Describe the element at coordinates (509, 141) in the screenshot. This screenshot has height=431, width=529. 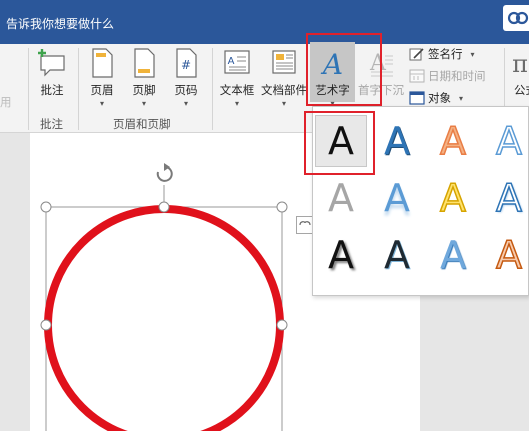
I see `wordart-style-4: A` at that location.